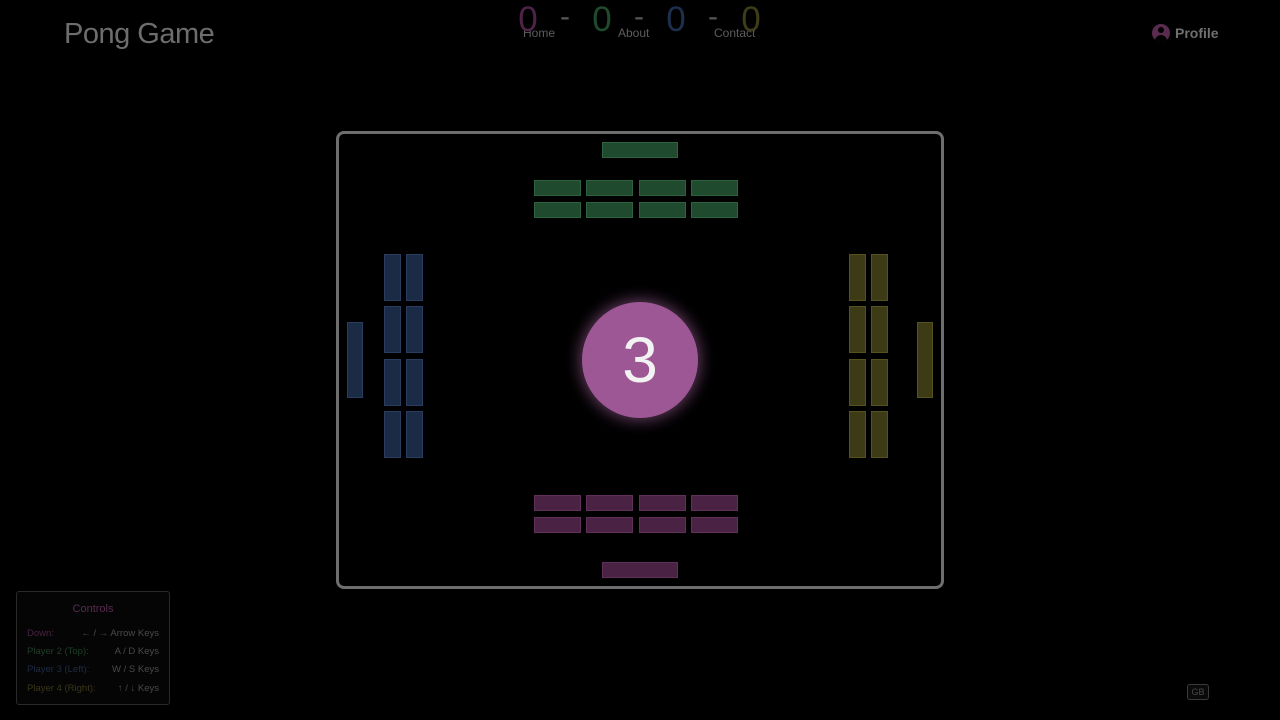 This screenshot has width=1280, height=720. I want to click on controls-keys: W / S Keys, so click(135, 669).